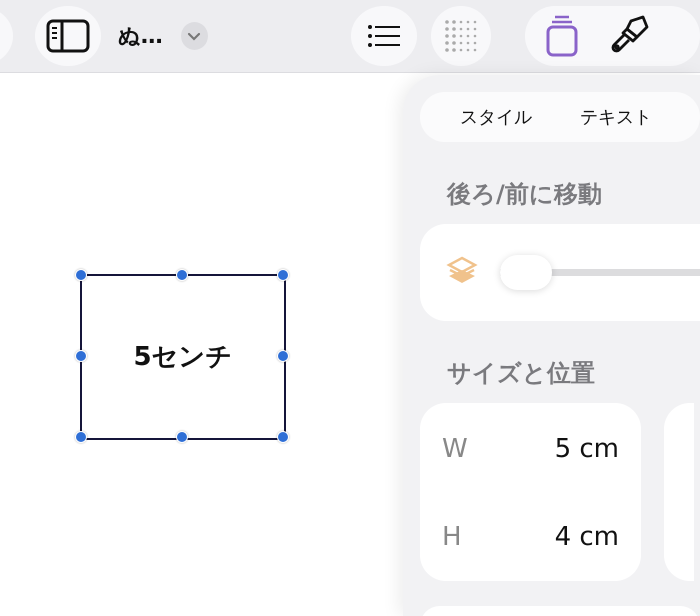  I want to click on chevron-down-icon, so click(194, 36).